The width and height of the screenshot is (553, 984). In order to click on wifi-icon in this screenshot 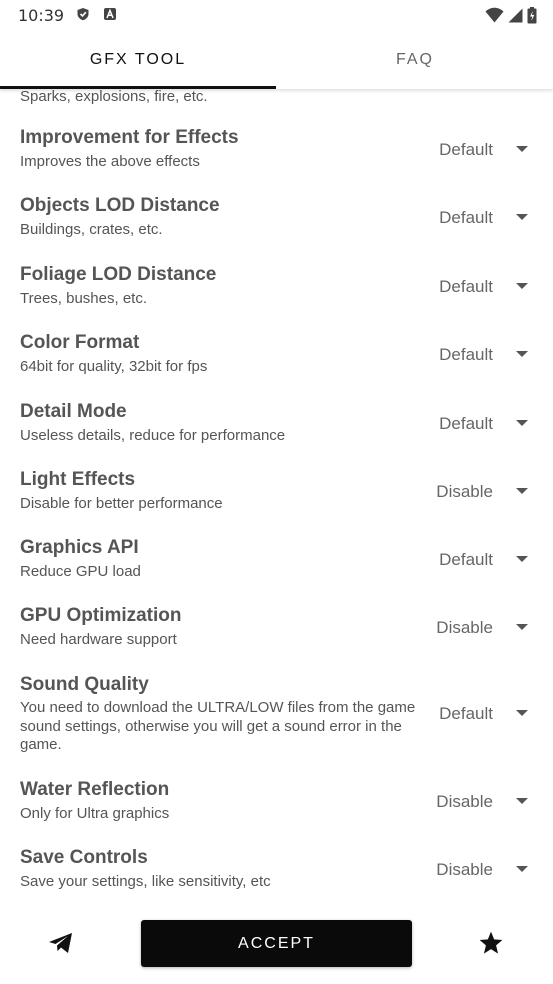, I will do `click(494, 15)`.